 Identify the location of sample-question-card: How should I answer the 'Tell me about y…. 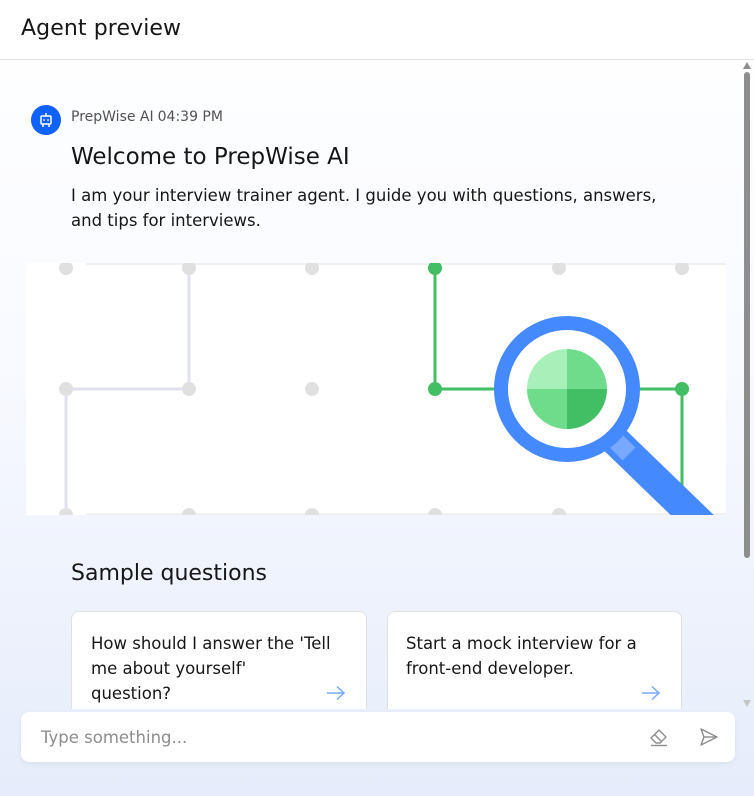
(219, 660).